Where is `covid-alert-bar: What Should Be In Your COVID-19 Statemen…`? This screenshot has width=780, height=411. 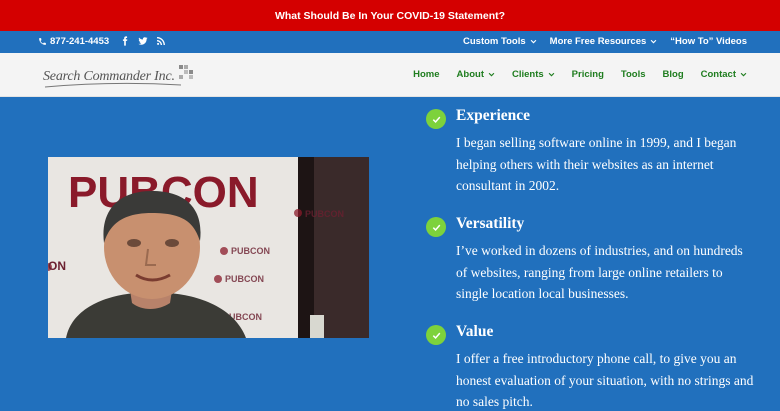 covid-alert-bar: What Should Be In Your COVID-19 Statemen… is located at coordinates (390, 15).